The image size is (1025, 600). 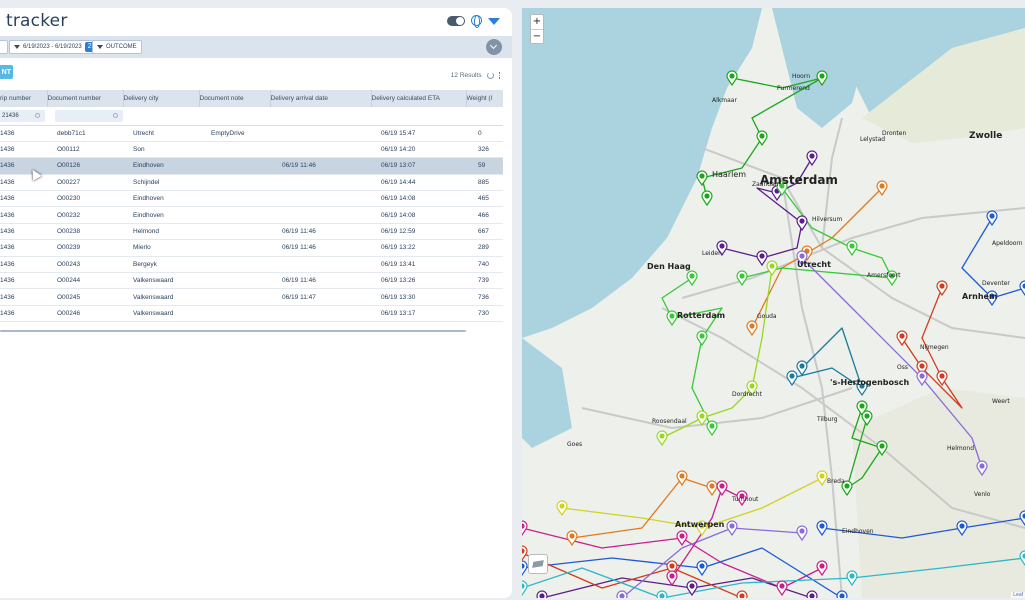 I want to click on column-header: Delivery calculated ETA, so click(x=418, y=98).